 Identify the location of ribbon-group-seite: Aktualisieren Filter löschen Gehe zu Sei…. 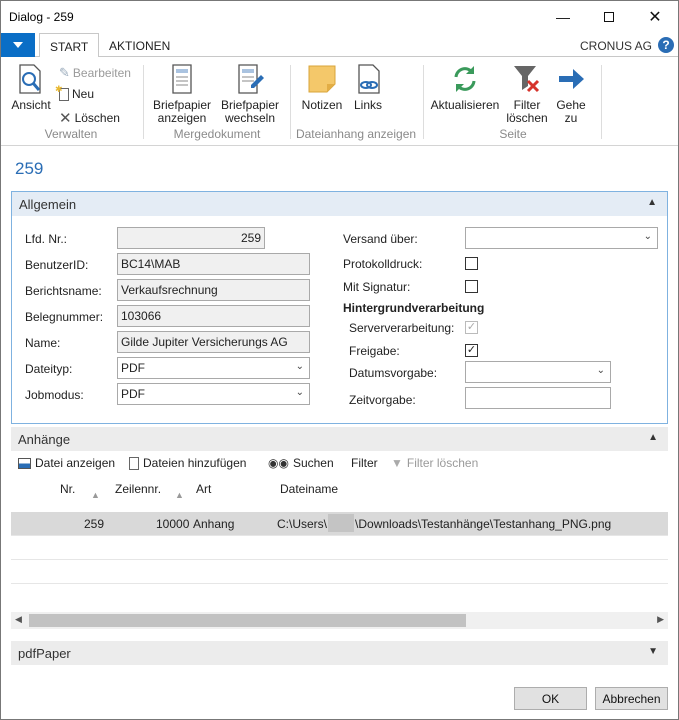
(513, 102).